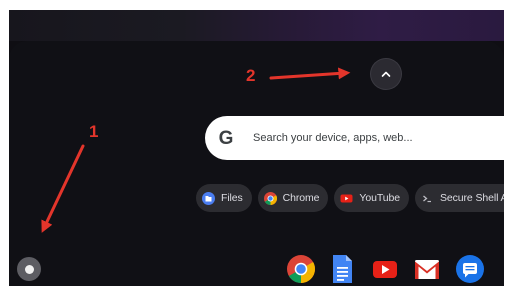 The height and width of the screenshot is (290, 513). Describe the element at coordinates (342, 269) in the screenshot. I see `docs-icon` at that location.